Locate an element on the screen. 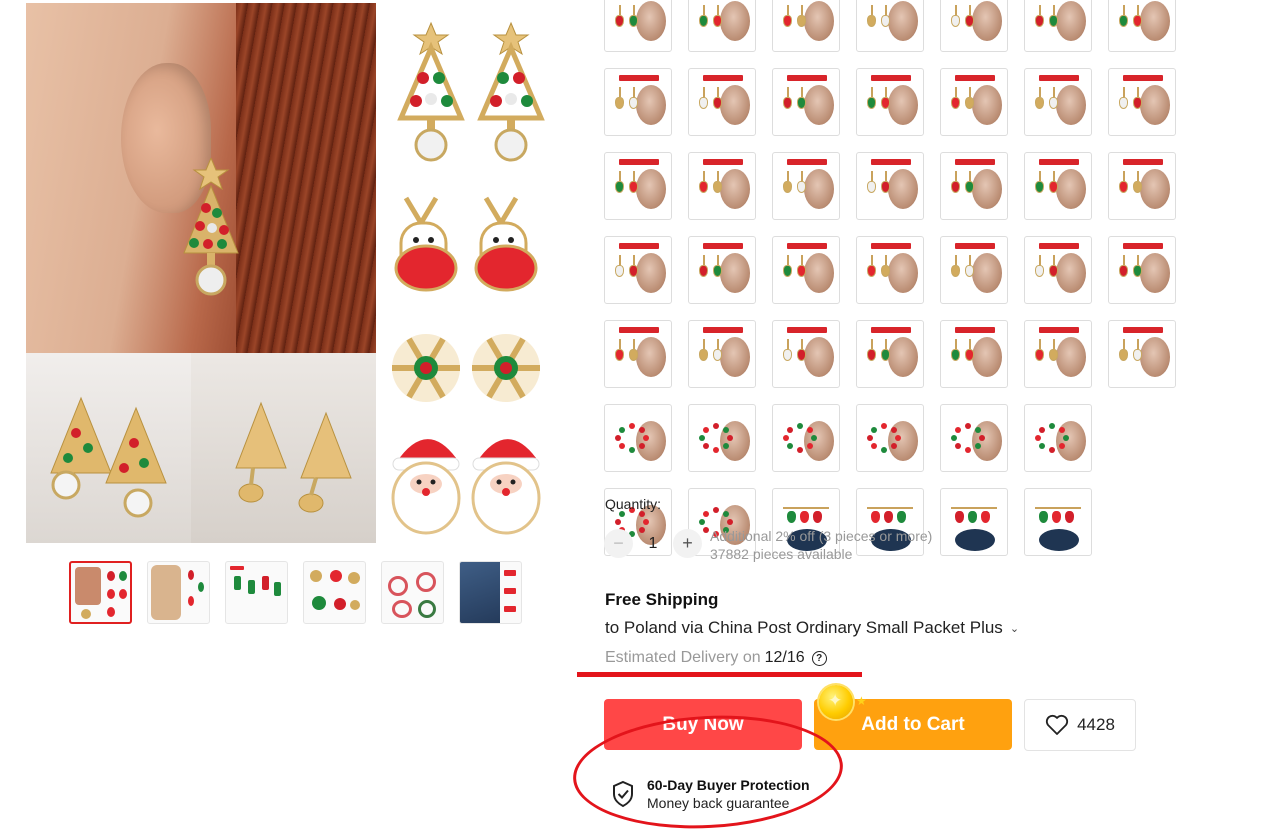 This screenshot has width=1277, height=835. quantity-input: 1 is located at coordinates (653, 544).